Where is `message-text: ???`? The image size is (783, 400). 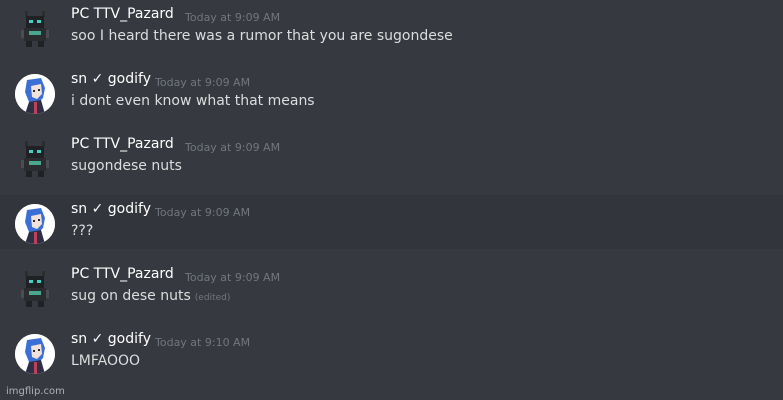
message-text: ??? is located at coordinates (82, 231).